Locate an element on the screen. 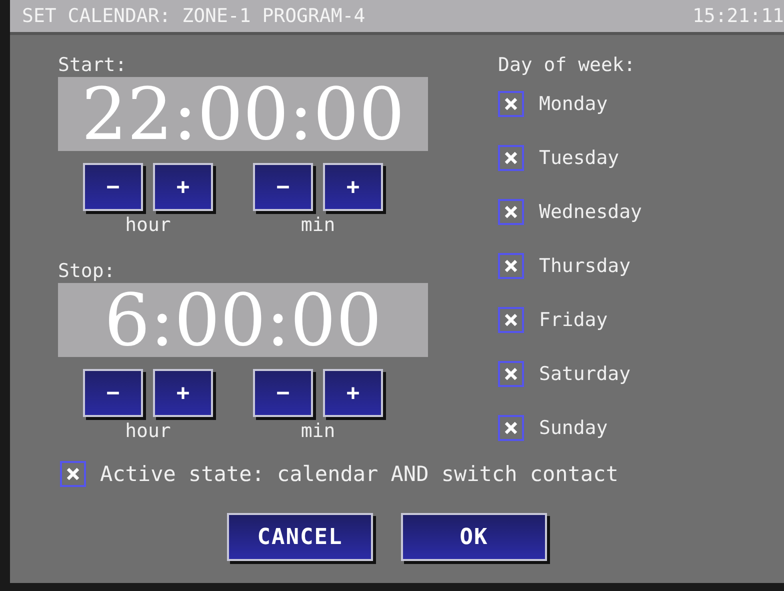 The width and height of the screenshot is (784, 591). ok-button: OK is located at coordinates (474, 537).